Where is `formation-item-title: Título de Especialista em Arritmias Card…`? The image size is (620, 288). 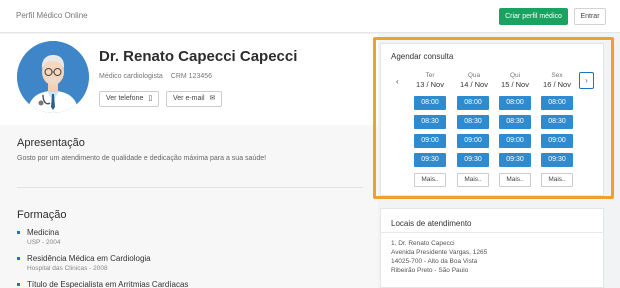
formation-item-title: Título de Especialista em Arritmias Card… is located at coordinates (108, 284).